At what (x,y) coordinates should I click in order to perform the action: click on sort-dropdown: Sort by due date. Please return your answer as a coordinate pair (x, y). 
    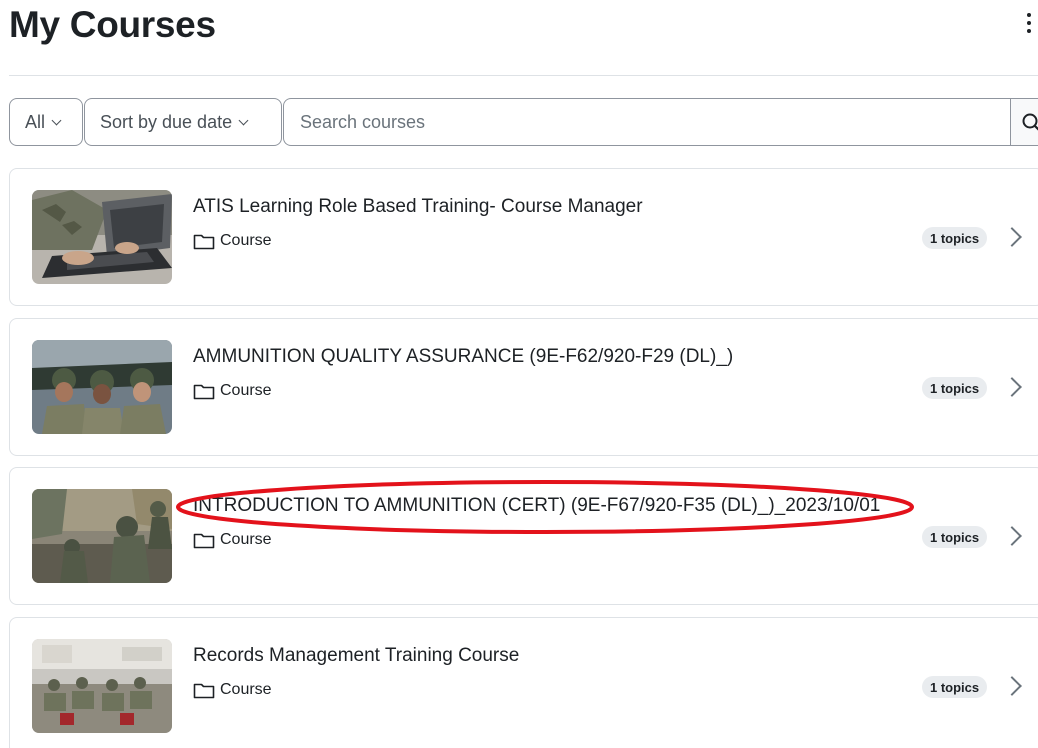
    Looking at the image, I should click on (183, 122).